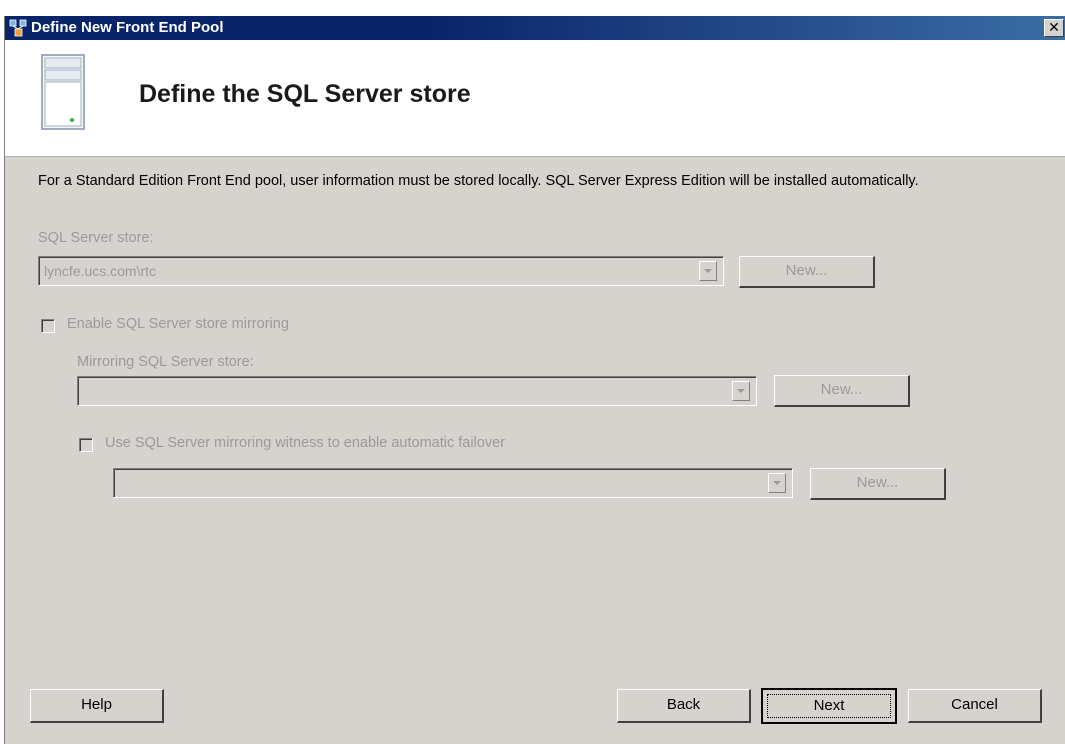  What do you see at coordinates (86, 445) in the screenshot?
I see `use-witness-checkbox` at bounding box center [86, 445].